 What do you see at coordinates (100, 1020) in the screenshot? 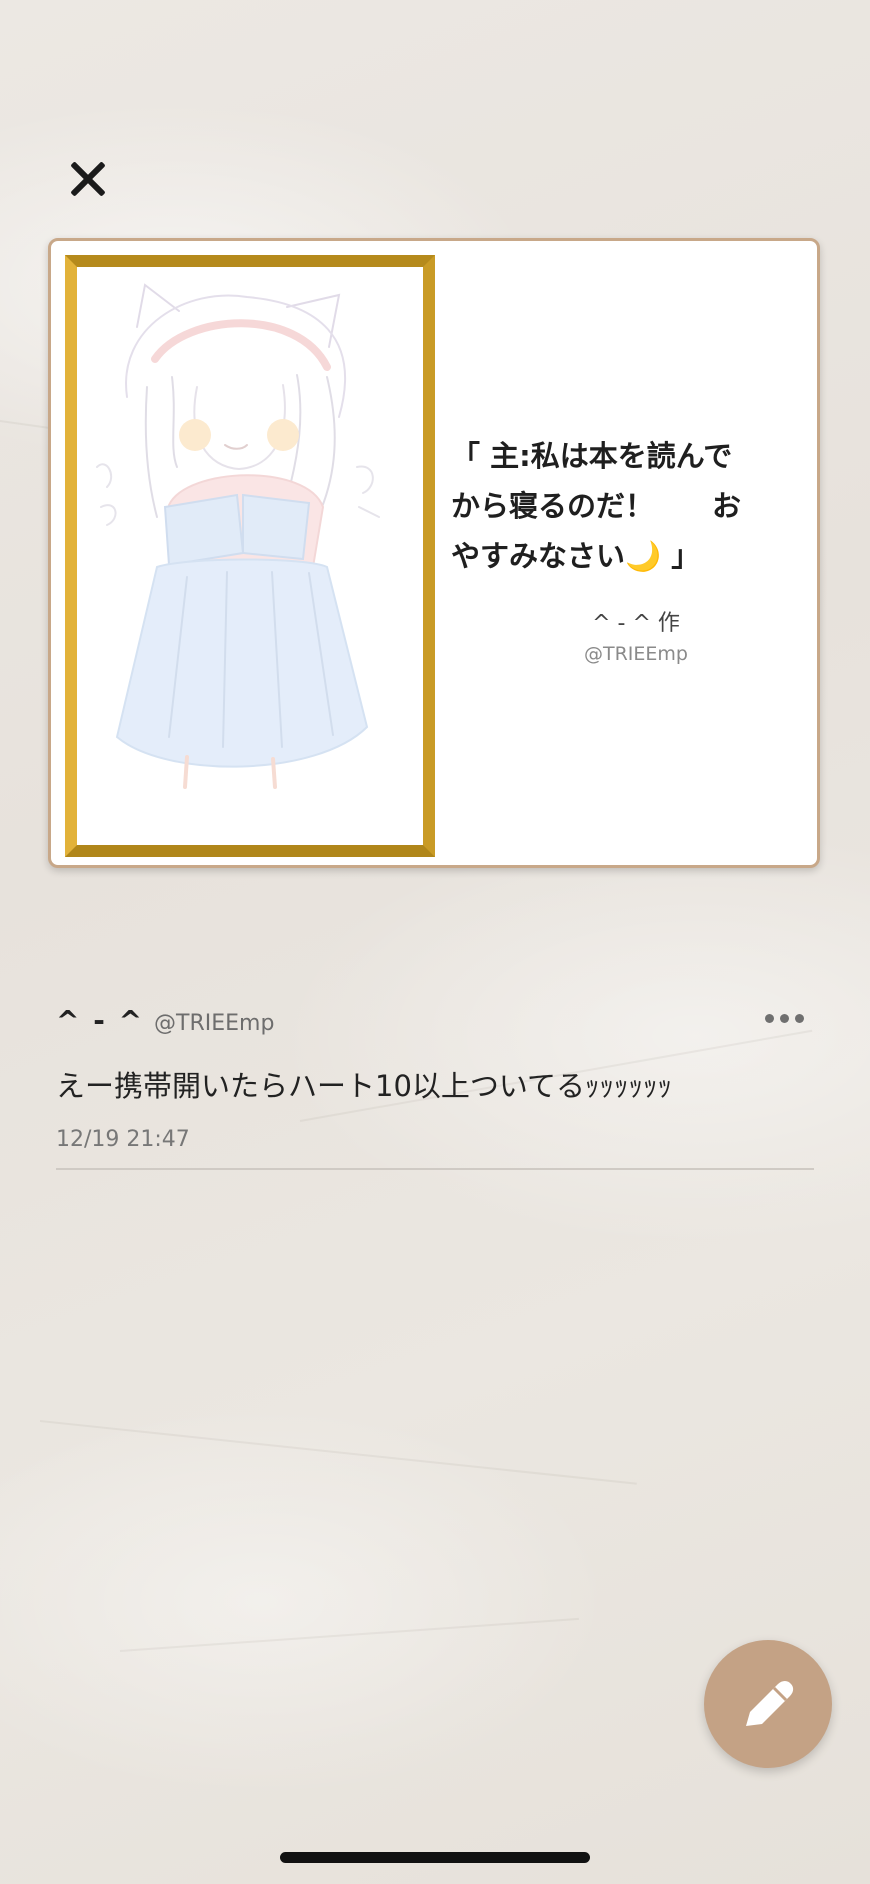
I see `post-author-name: ^ - ^` at bounding box center [100, 1020].